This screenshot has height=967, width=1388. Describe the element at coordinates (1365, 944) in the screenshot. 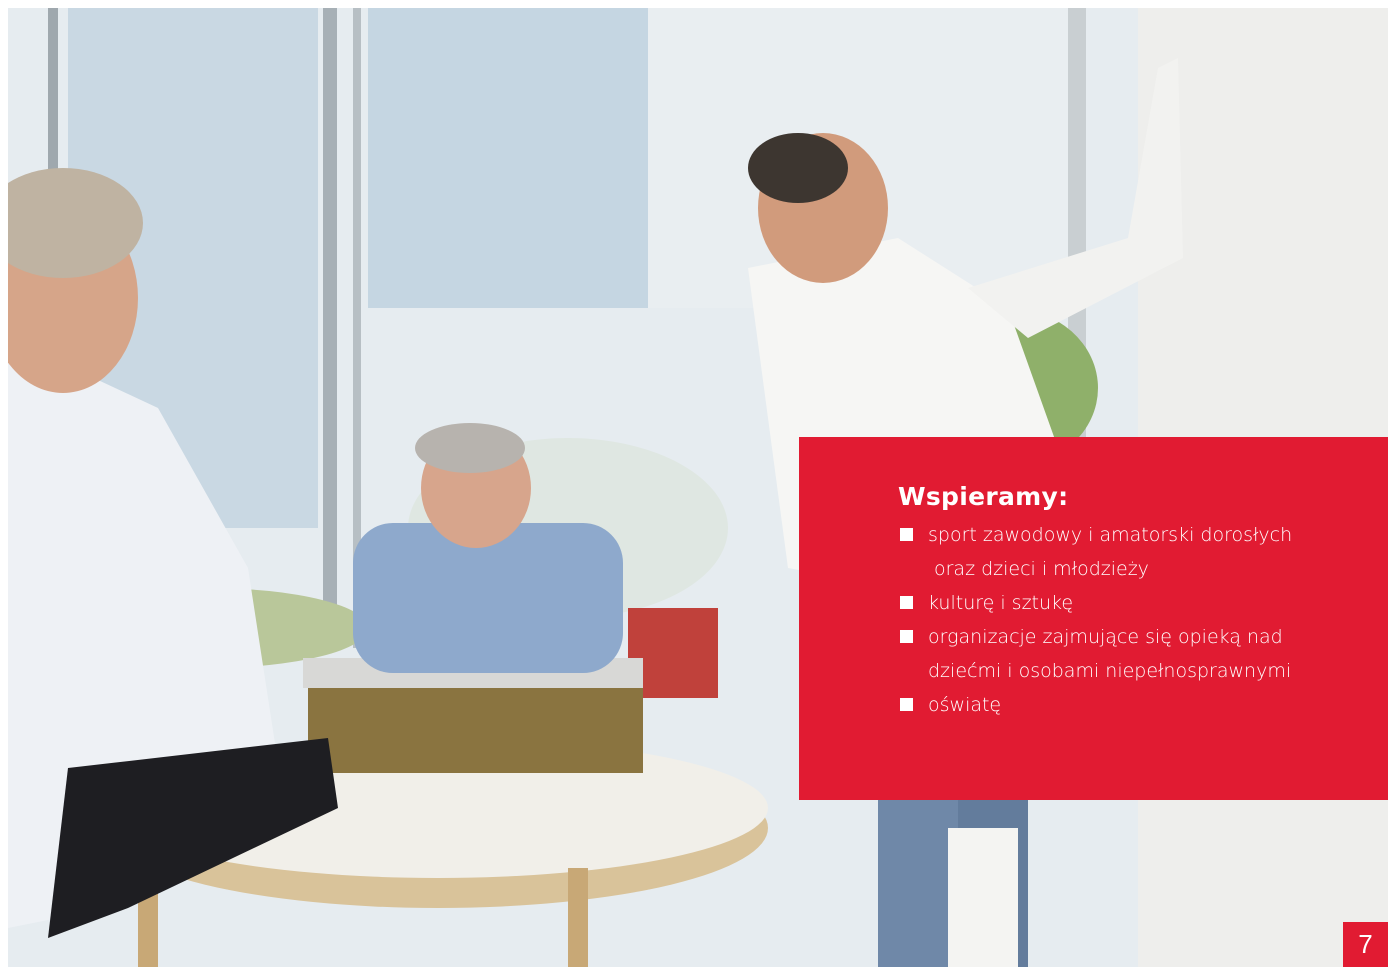

I see `page-number: 7` at that location.